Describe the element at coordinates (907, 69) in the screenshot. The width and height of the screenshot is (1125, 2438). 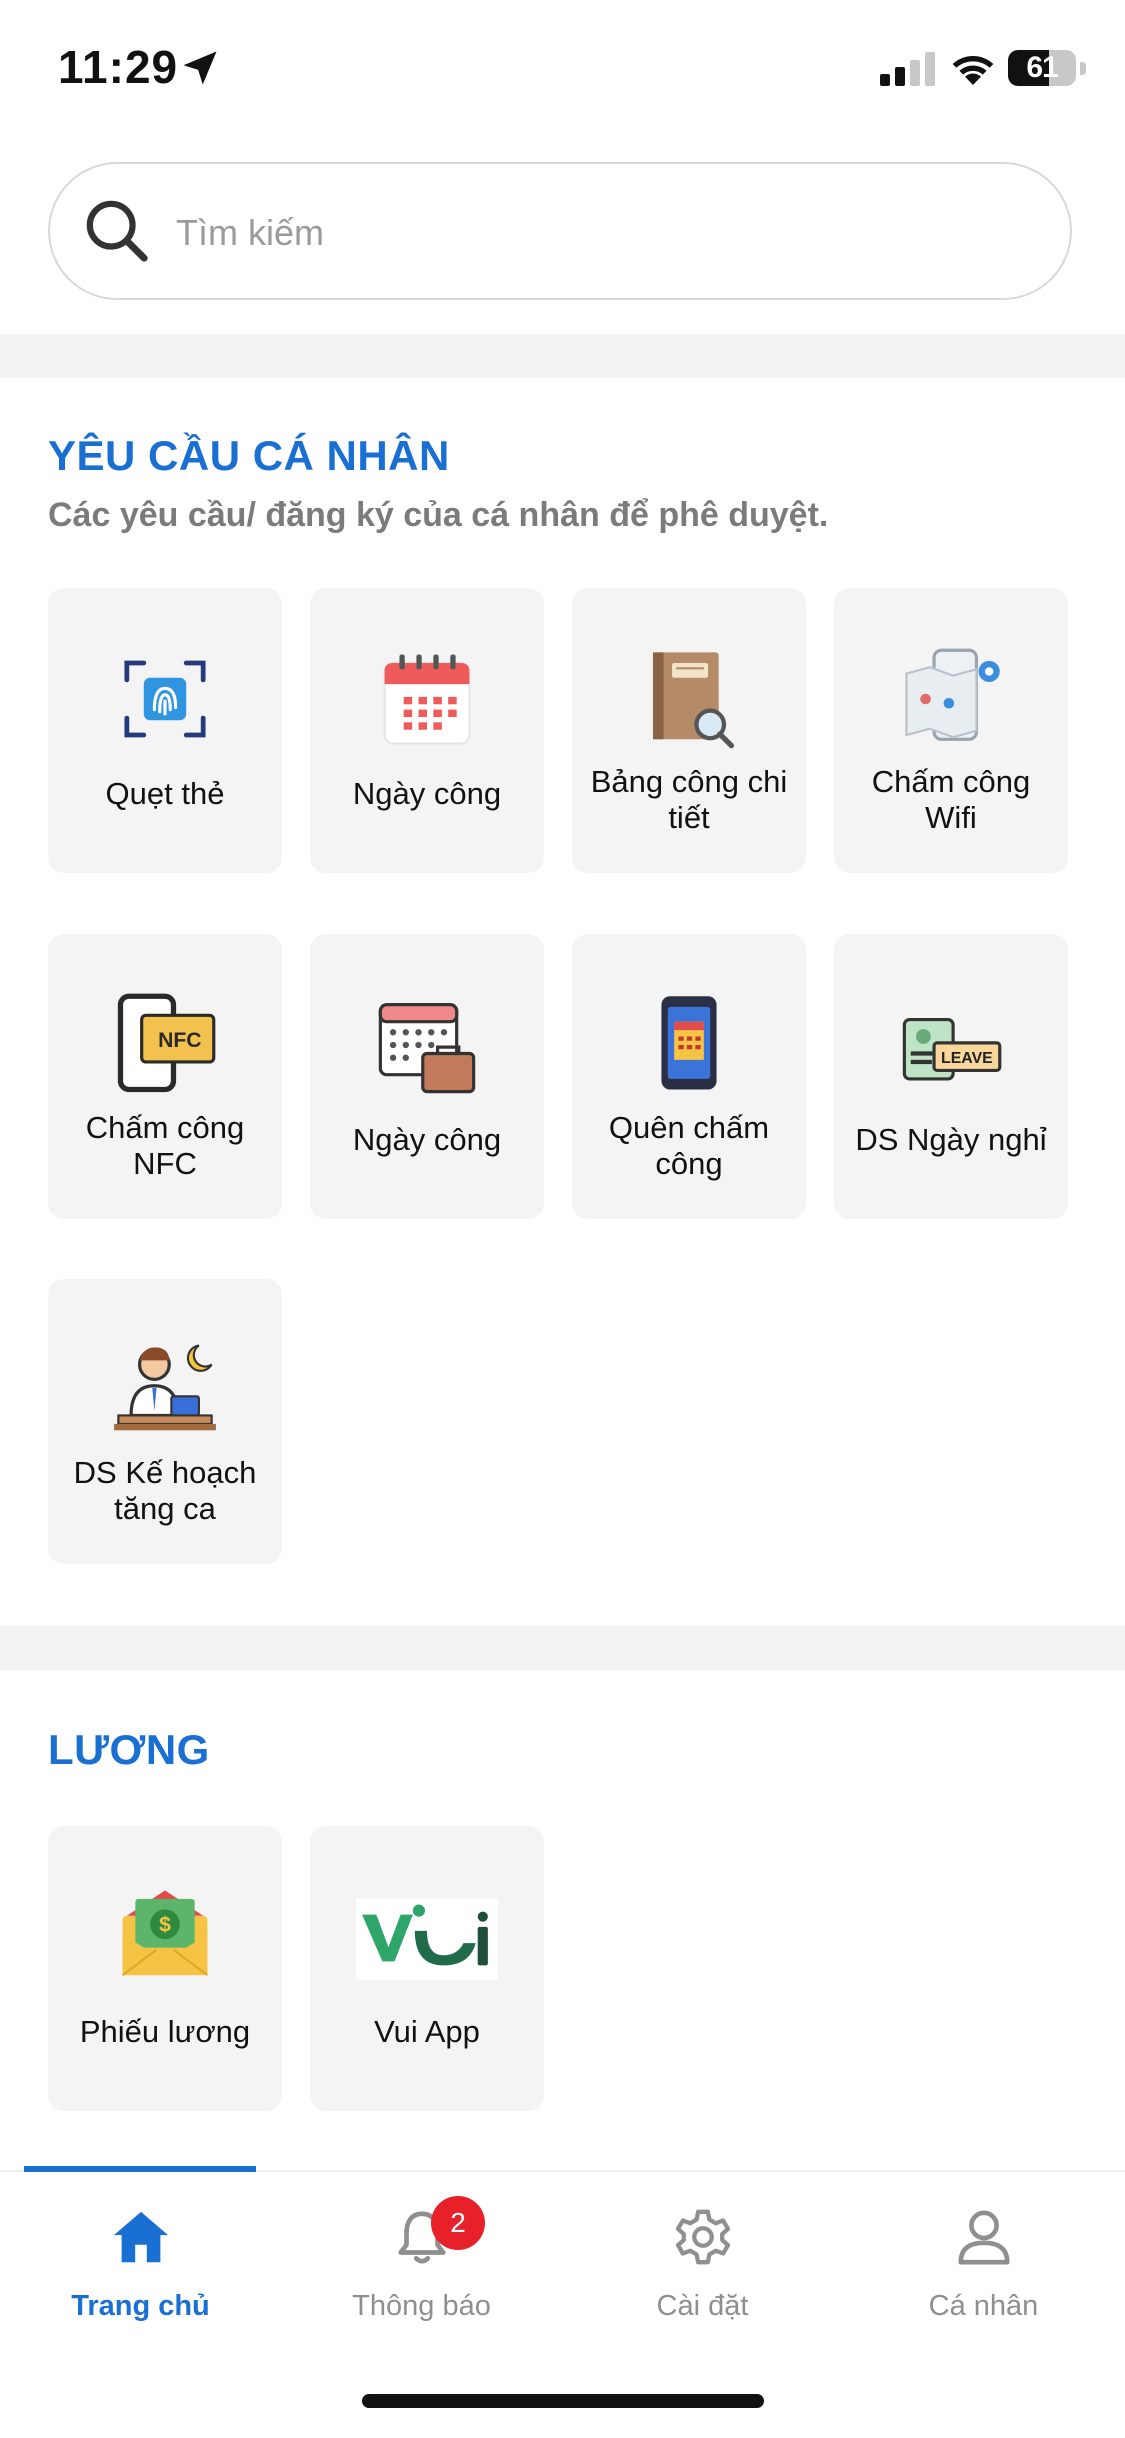
I see `cellular-signal-icon` at that location.